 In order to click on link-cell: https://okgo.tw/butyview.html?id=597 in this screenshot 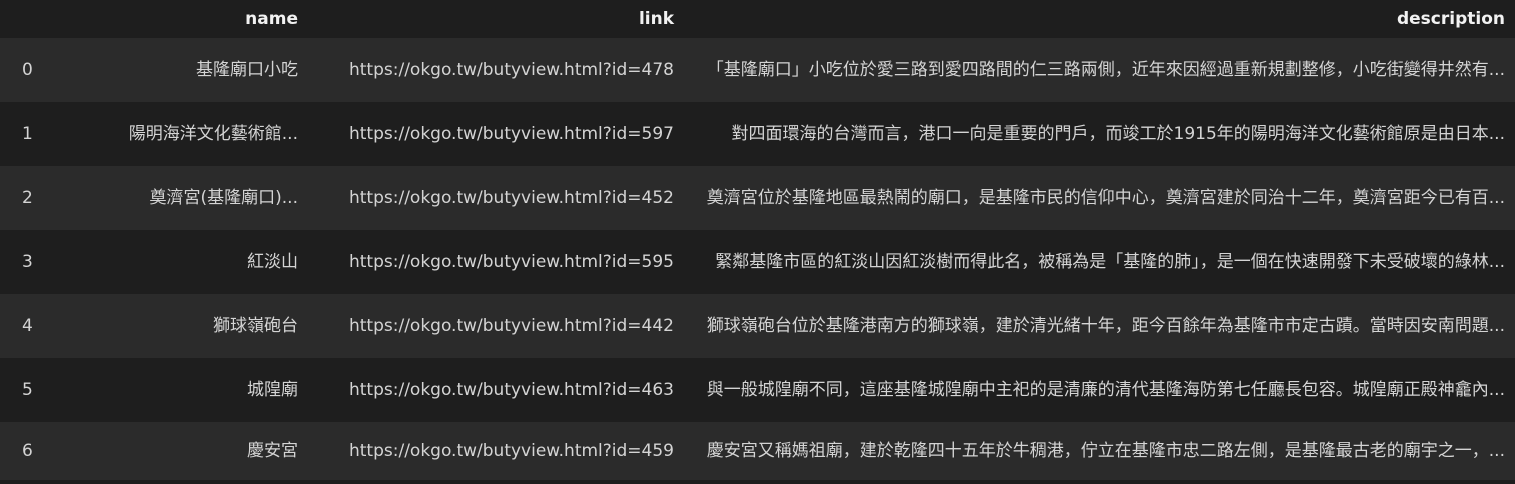, I will do `click(511, 133)`.